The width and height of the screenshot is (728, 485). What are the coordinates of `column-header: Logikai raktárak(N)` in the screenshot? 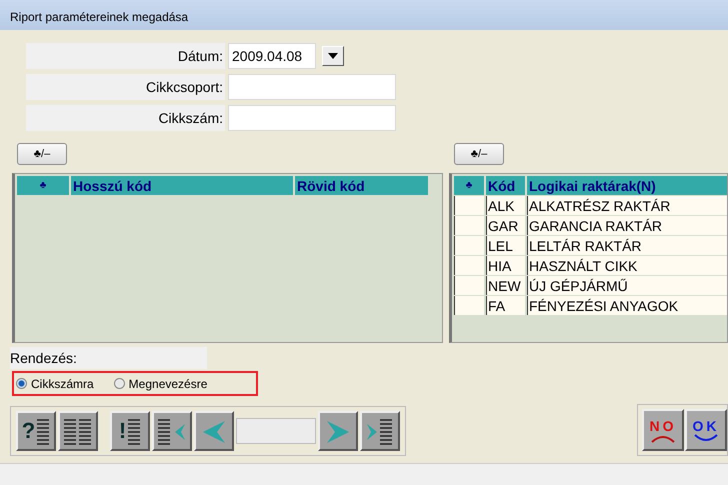 It's located at (627, 185).